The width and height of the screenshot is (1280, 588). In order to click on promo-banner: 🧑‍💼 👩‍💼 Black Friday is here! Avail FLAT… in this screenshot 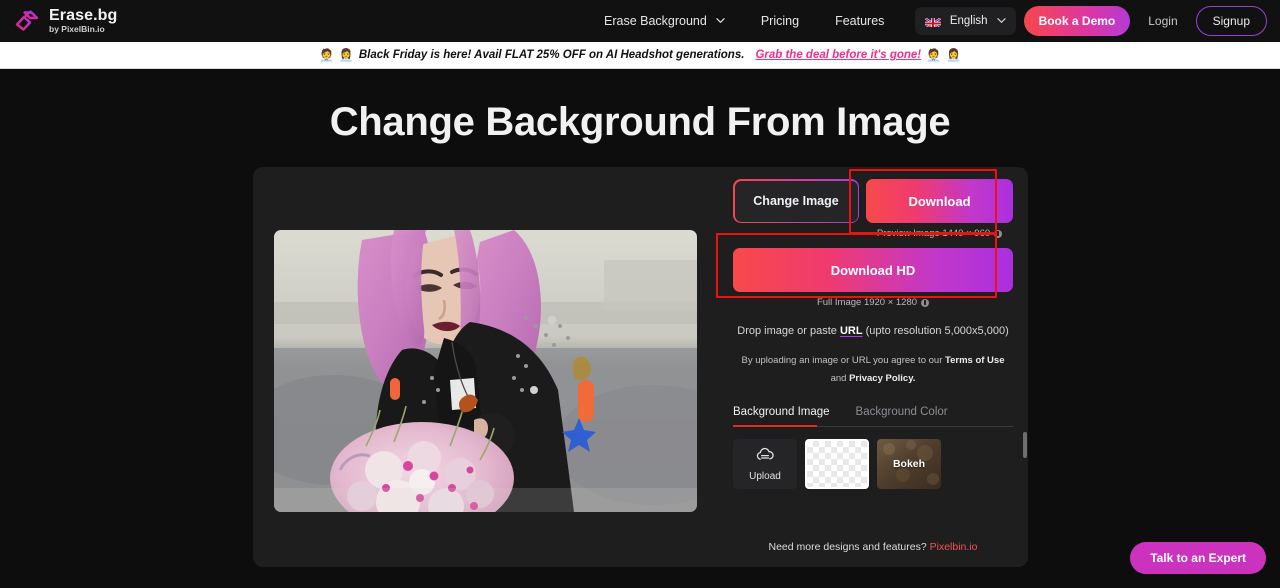, I will do `click(640, 55)`.